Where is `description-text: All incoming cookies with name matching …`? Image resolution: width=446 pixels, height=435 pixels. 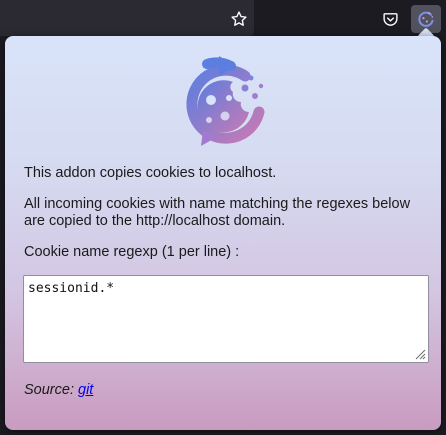 description-text: All incoming cookies with name matching … is located at coordinates (217, 212).